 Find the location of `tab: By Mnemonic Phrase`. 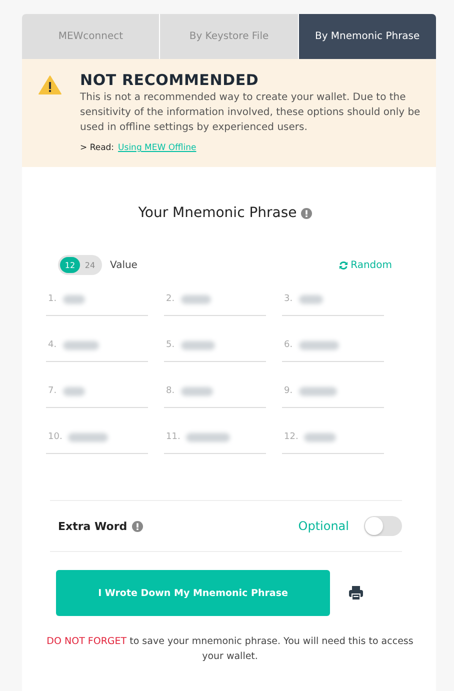

tab: By Mnemonic Phrase is located at coordinates (367, 36).